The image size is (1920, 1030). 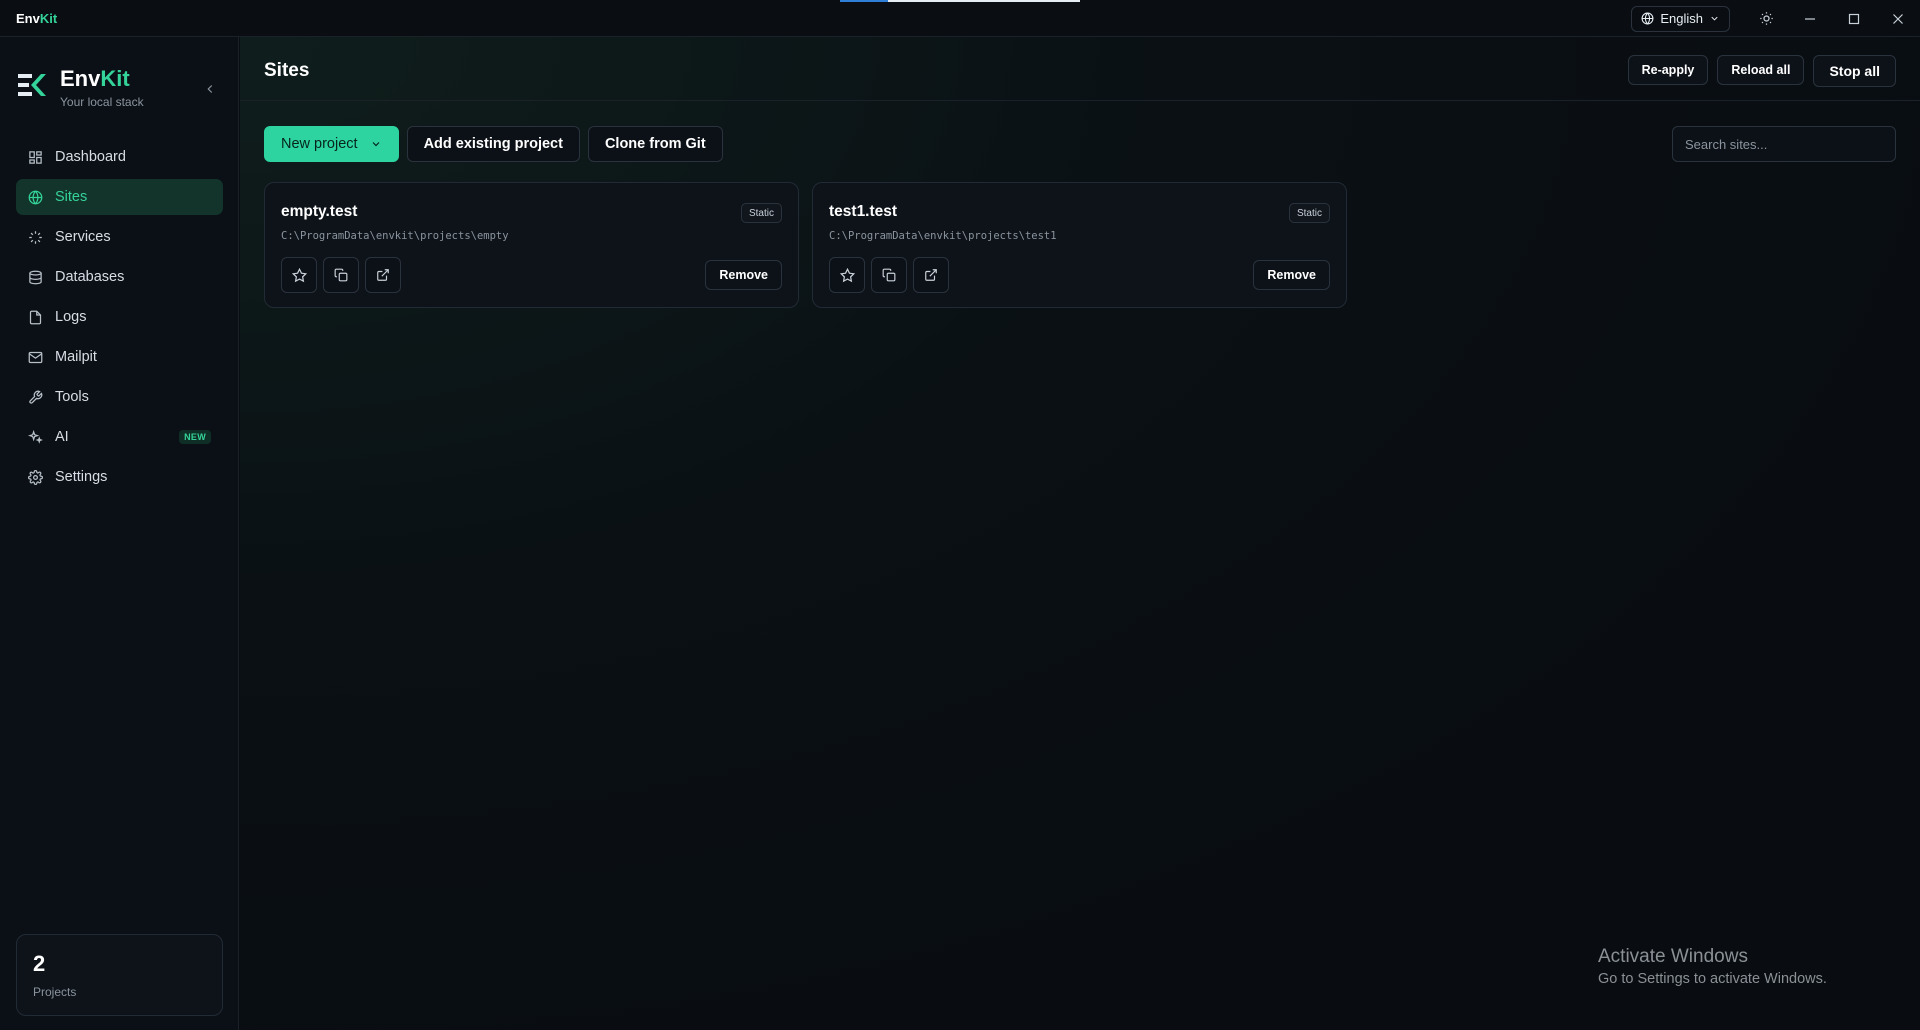 I want to click on clone-from-git-button: Clone from Git, so click(x=655, y=144).